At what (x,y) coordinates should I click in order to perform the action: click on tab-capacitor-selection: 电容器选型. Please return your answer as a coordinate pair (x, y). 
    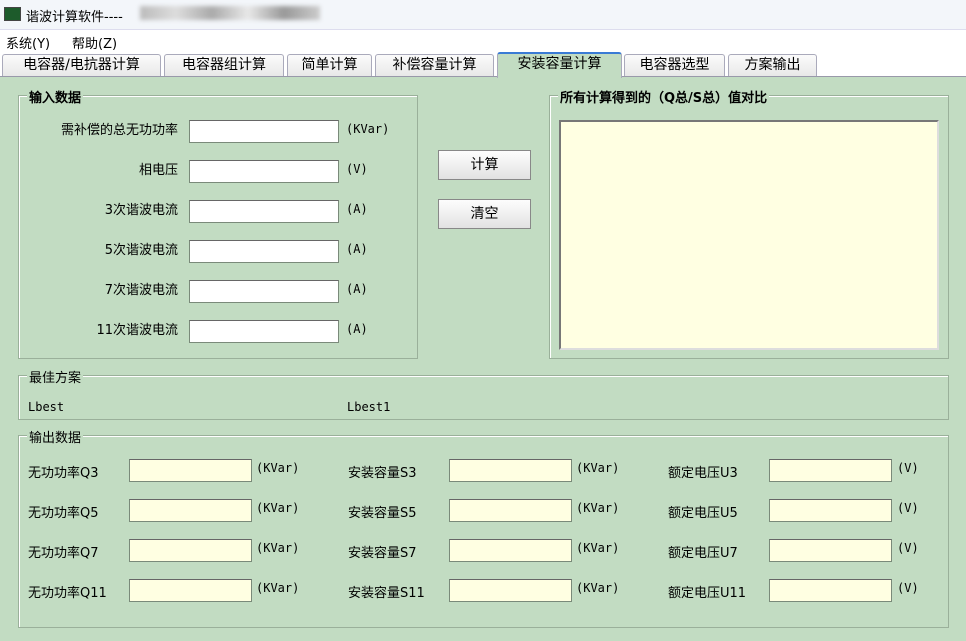
    Looking at the image, I should click on (674, 65).